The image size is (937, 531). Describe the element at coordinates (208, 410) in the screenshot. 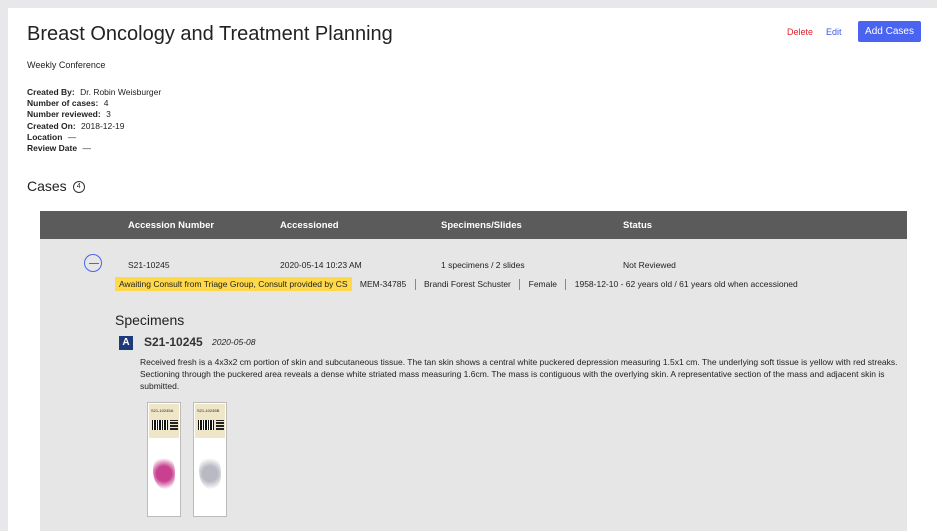

I see `slide-label-text: S21-10245B` at that location.